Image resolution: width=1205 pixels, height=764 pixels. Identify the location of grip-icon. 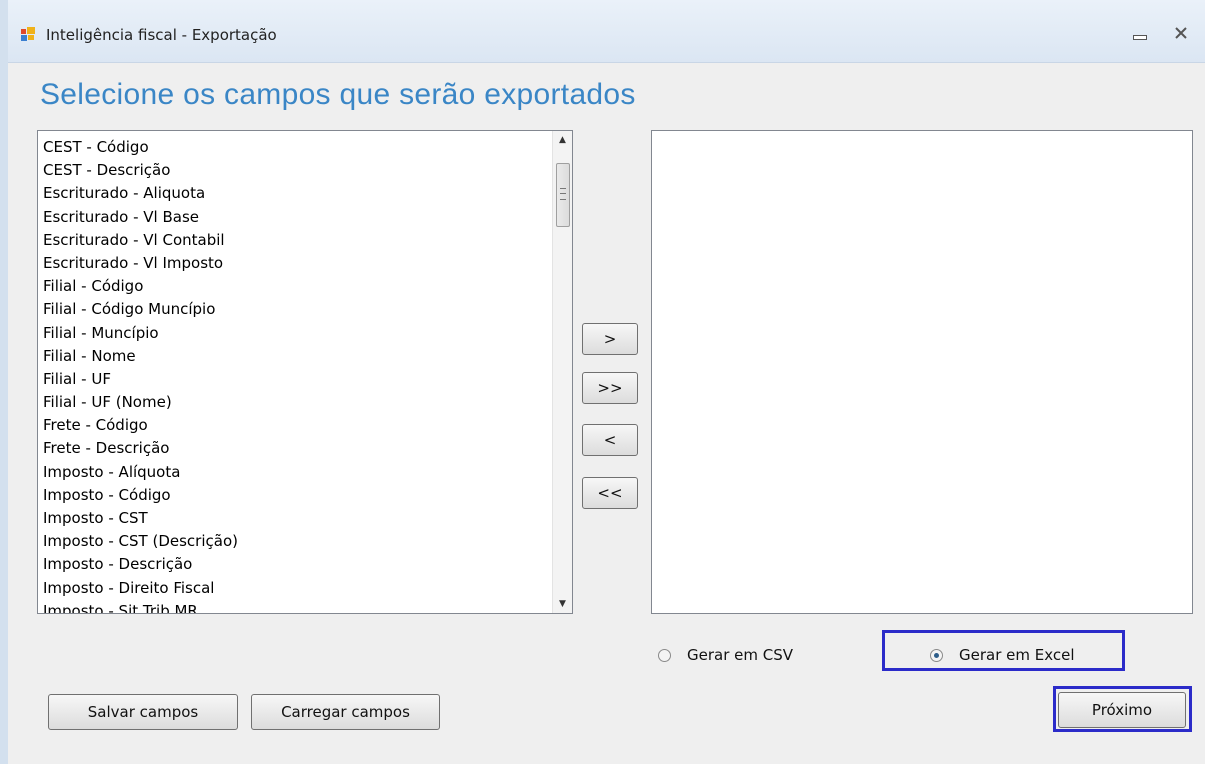
(563, 194).